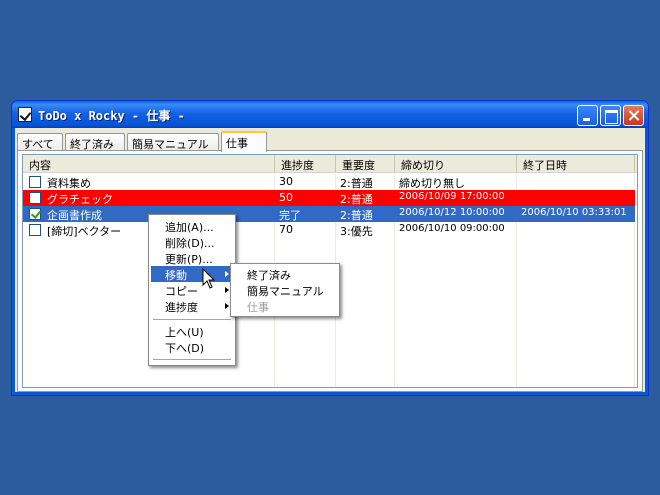  Describe the element at coordinates (290, 215) in the screenshot. I see `task-progress: 完了` at that location.